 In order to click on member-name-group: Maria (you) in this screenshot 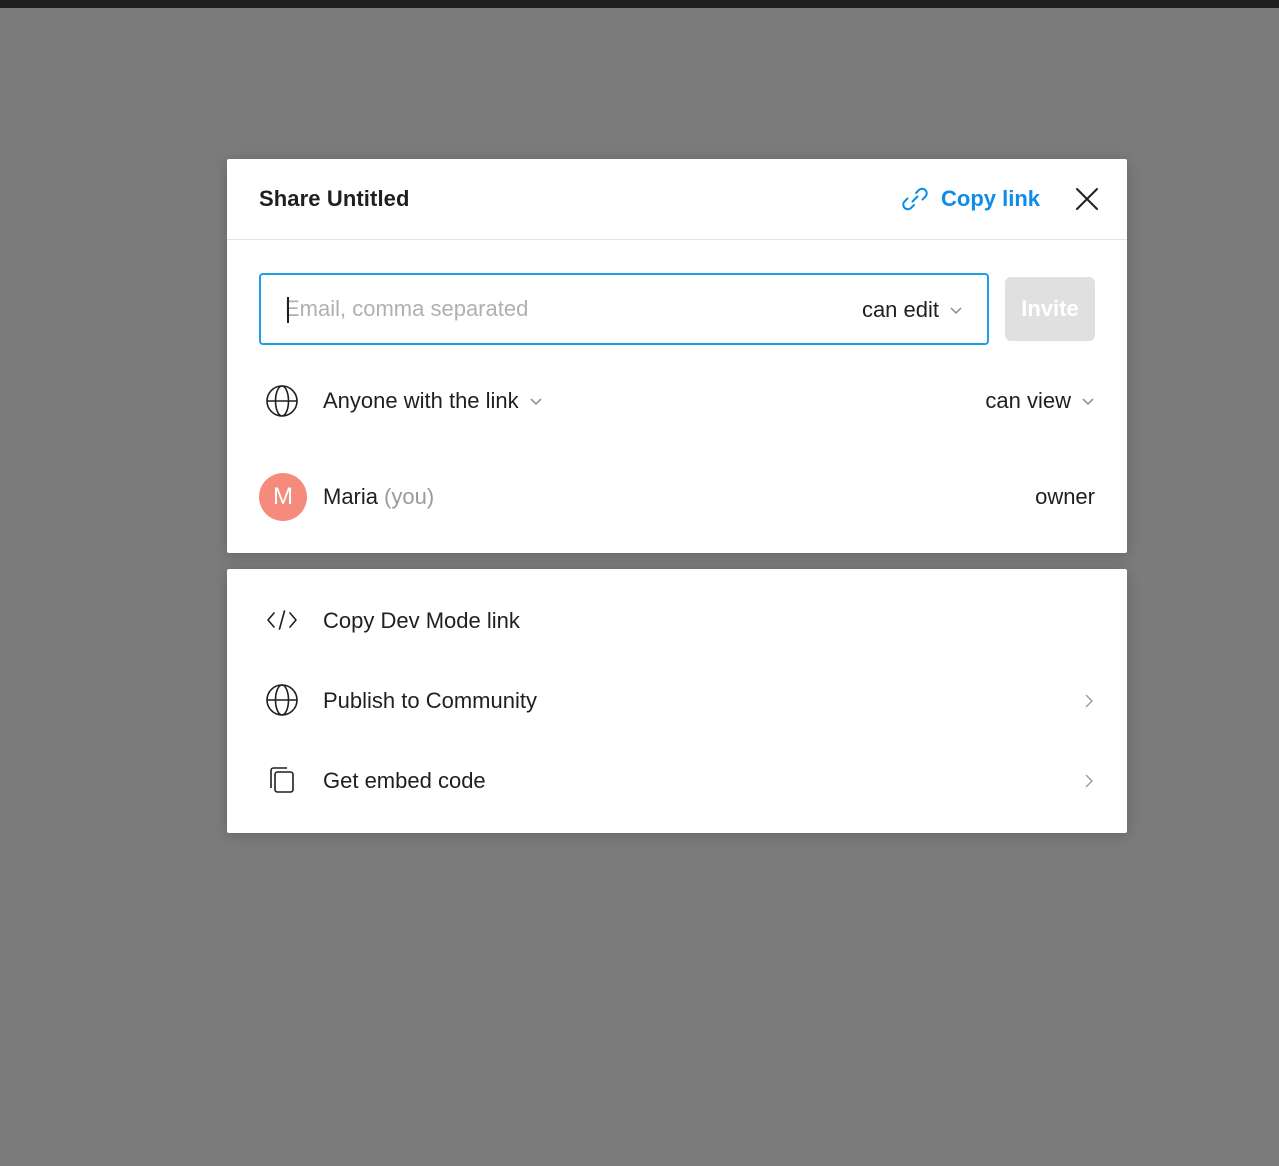, I will do `click(378, 497)`.